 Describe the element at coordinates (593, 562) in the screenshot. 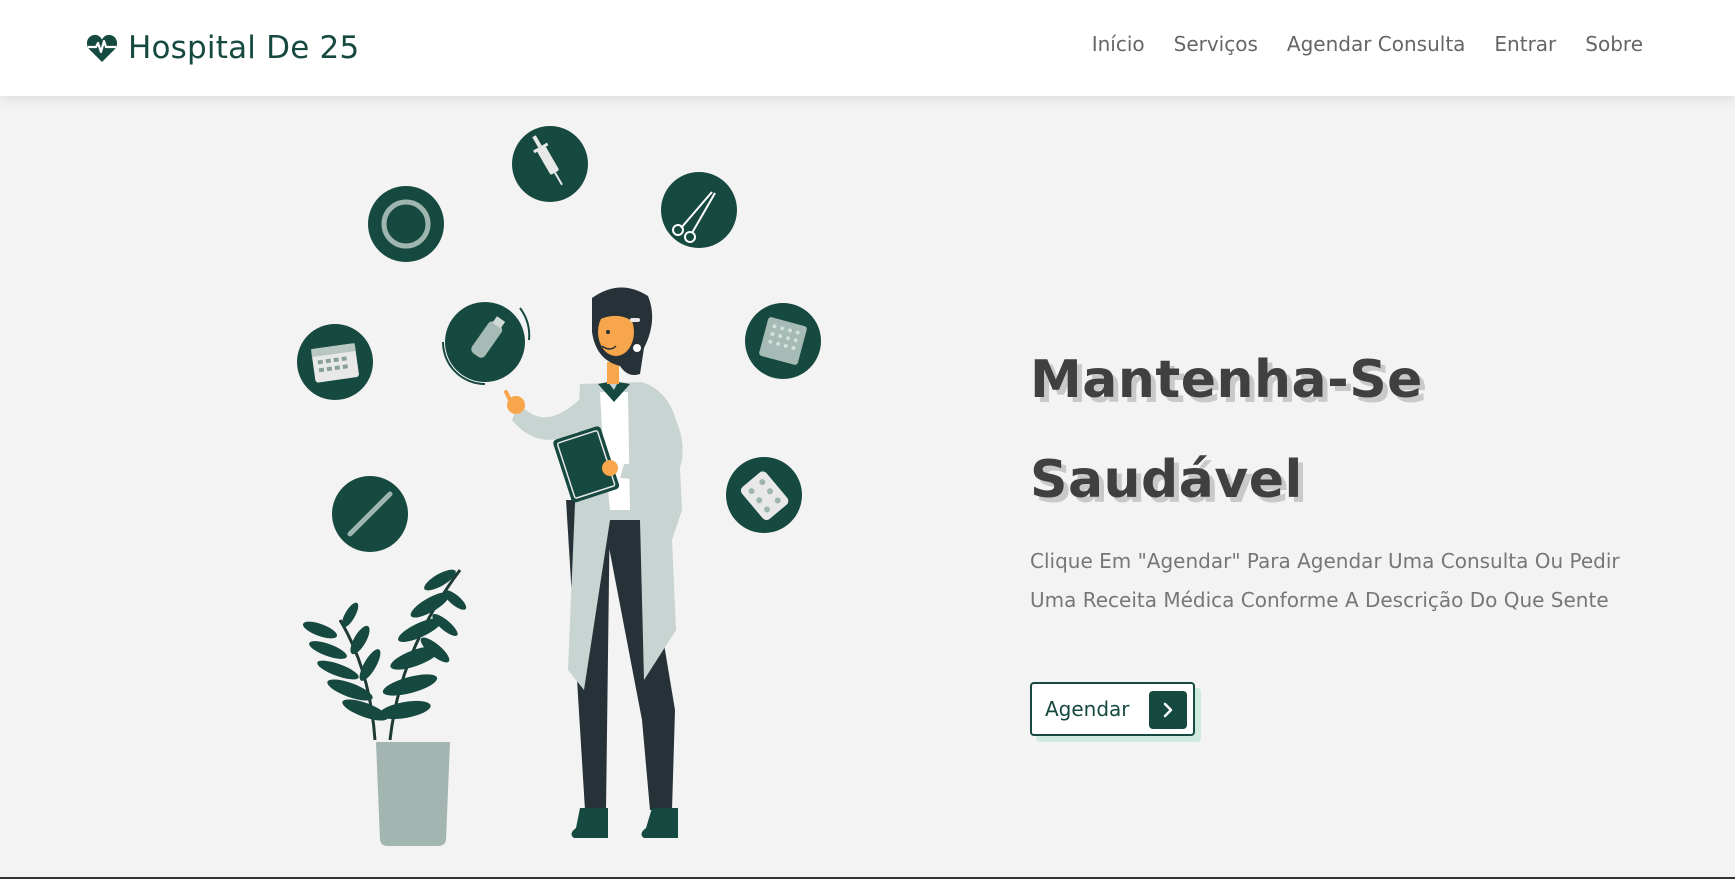

I see `doctor-figure` at that location.